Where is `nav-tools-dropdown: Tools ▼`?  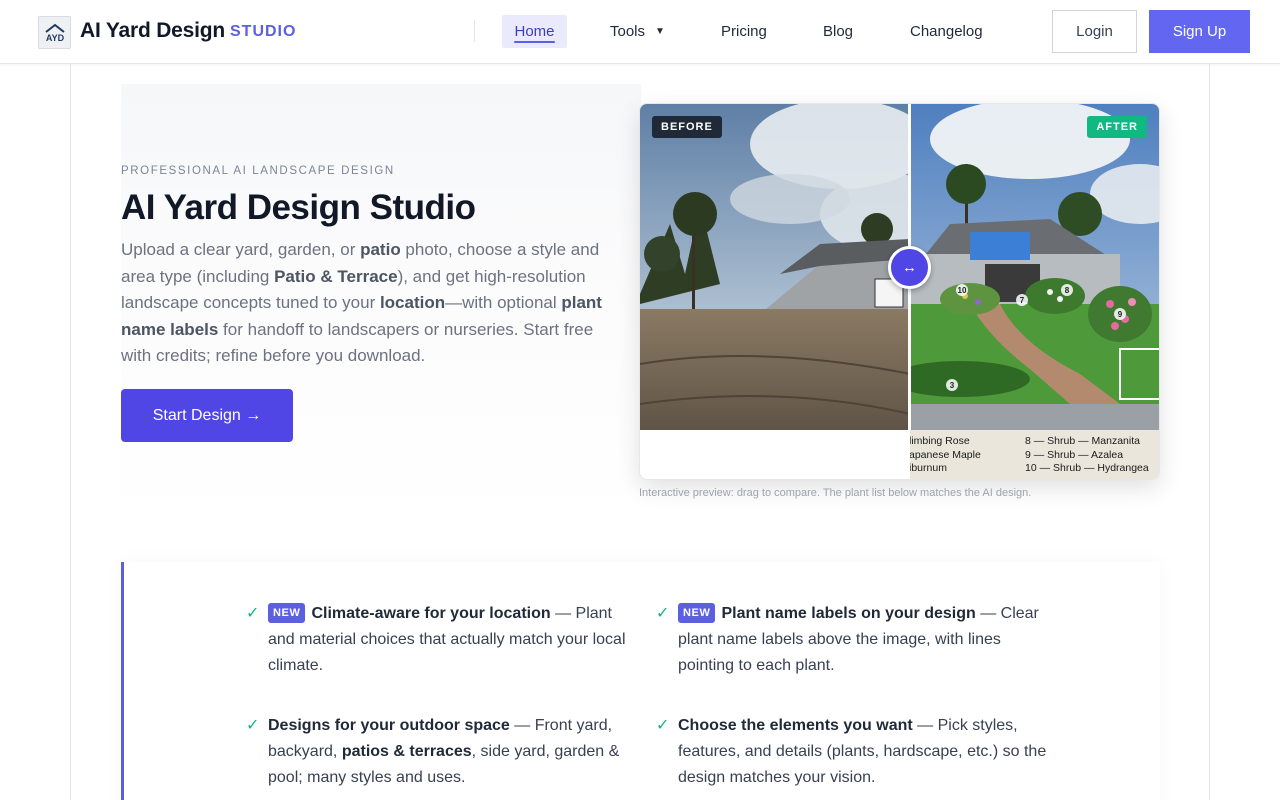
nav-tools-dropdown: Tools ▼ is located at coordinates (637, 31).